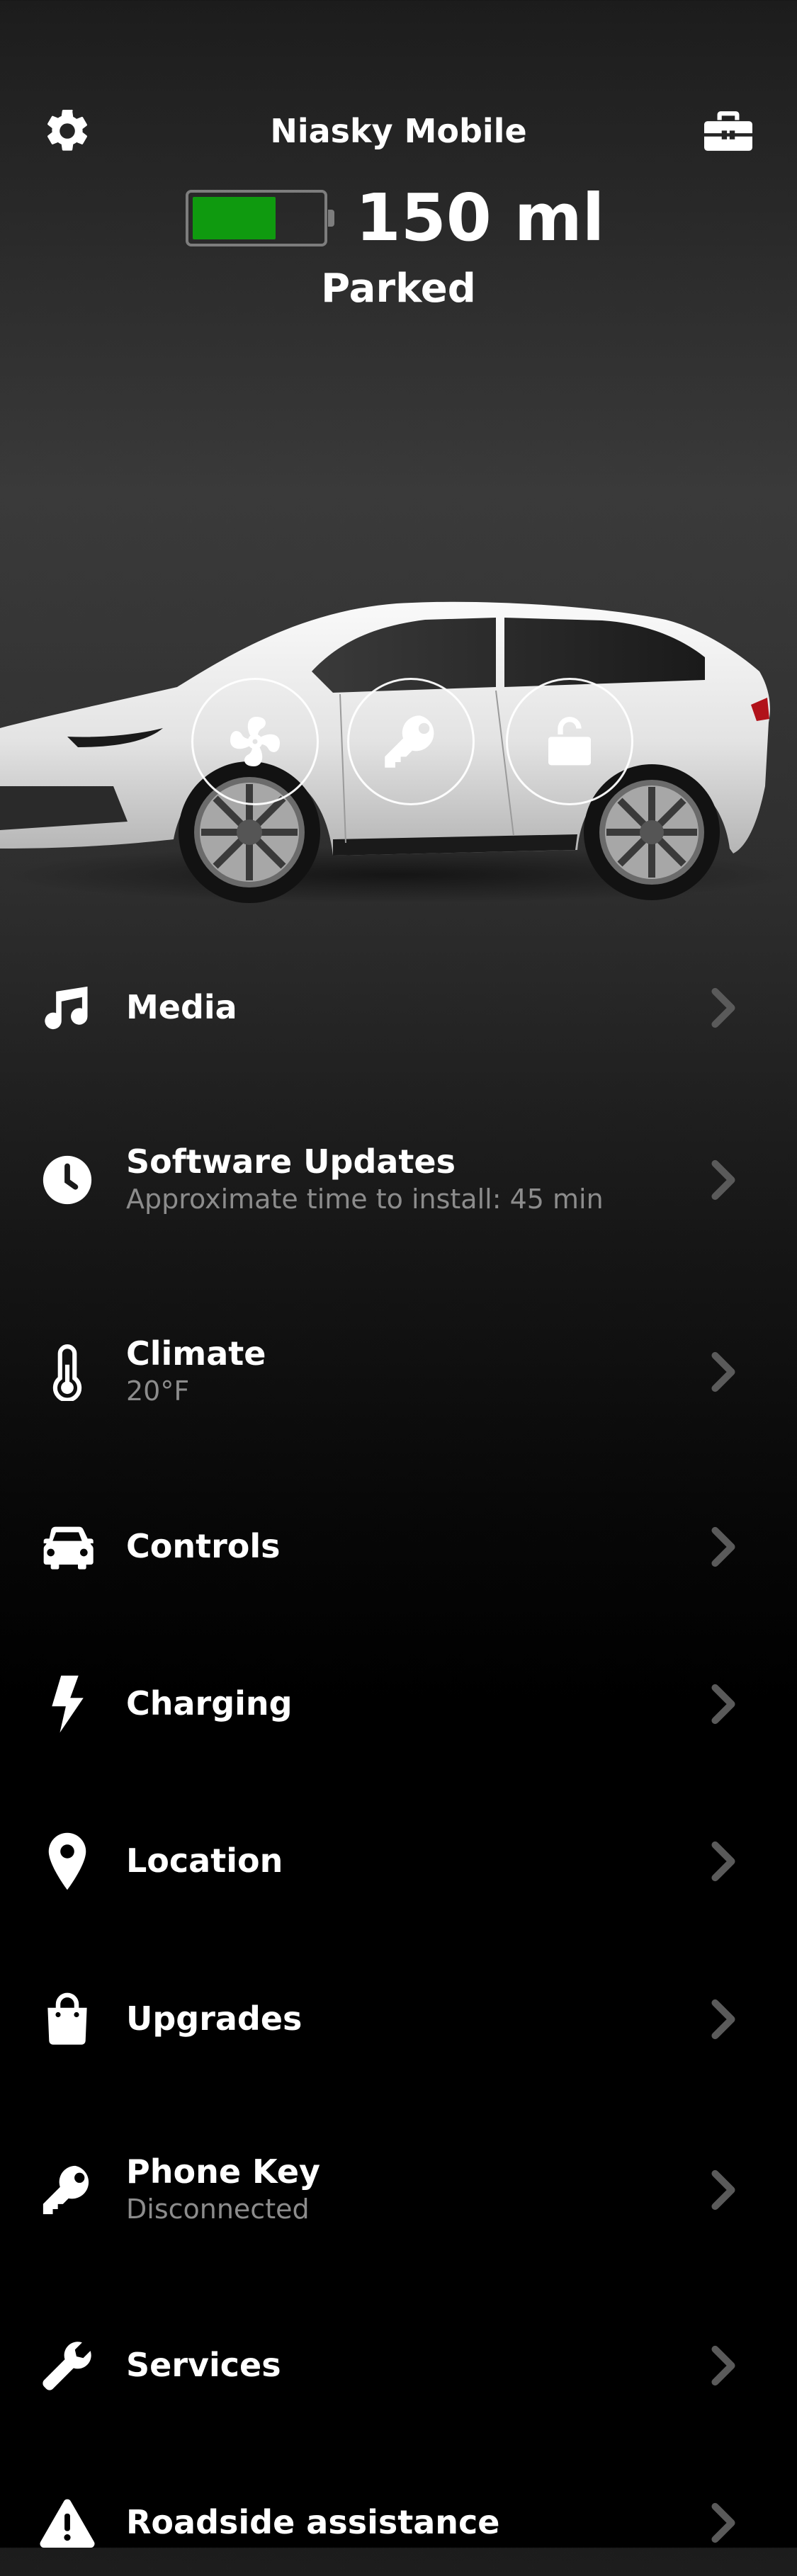  Describe the element at coordinates (67, 1372) in the screenshot. I see `thermometer-icon` at that location.